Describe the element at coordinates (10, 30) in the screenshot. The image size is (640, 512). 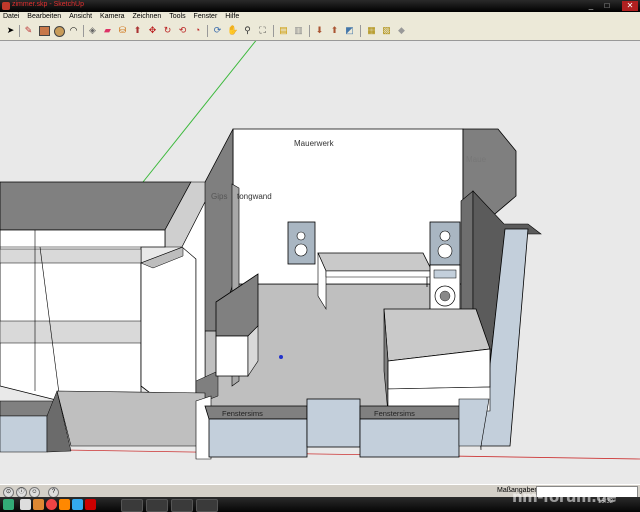
I see `select-icon: ➤` at that location.